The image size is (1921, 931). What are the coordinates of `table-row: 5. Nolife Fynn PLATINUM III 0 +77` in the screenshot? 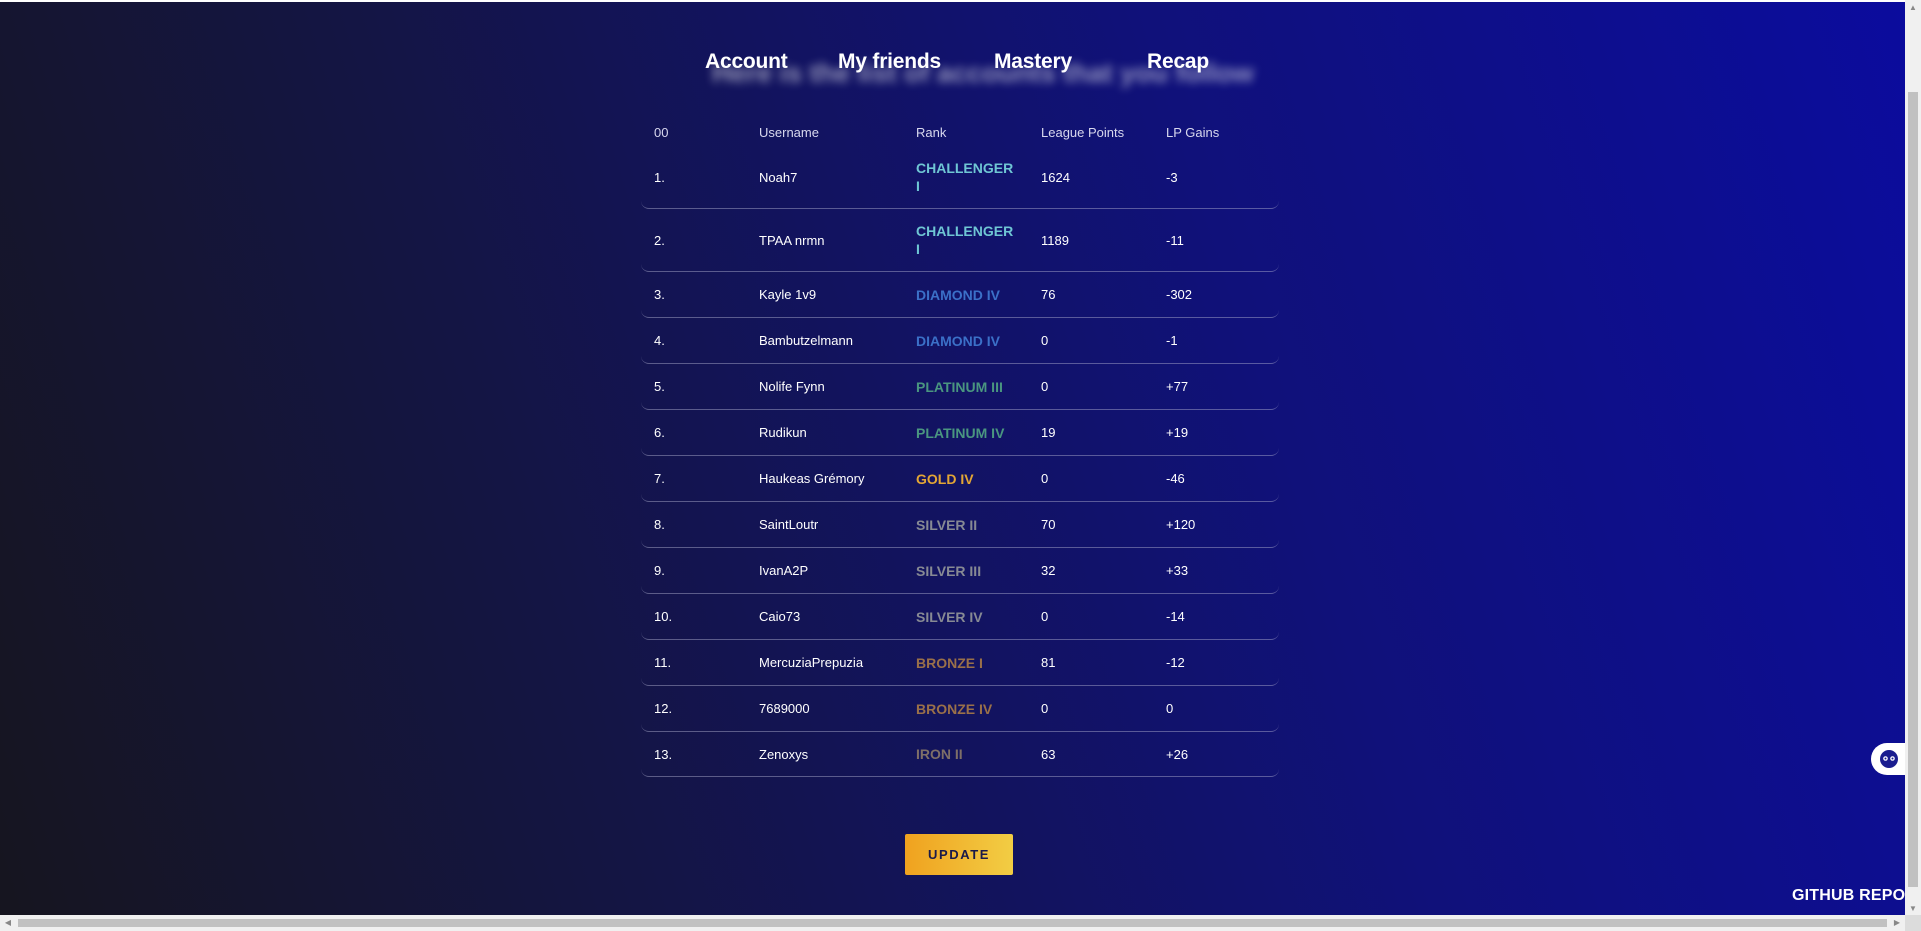 It's located at (960, 387).